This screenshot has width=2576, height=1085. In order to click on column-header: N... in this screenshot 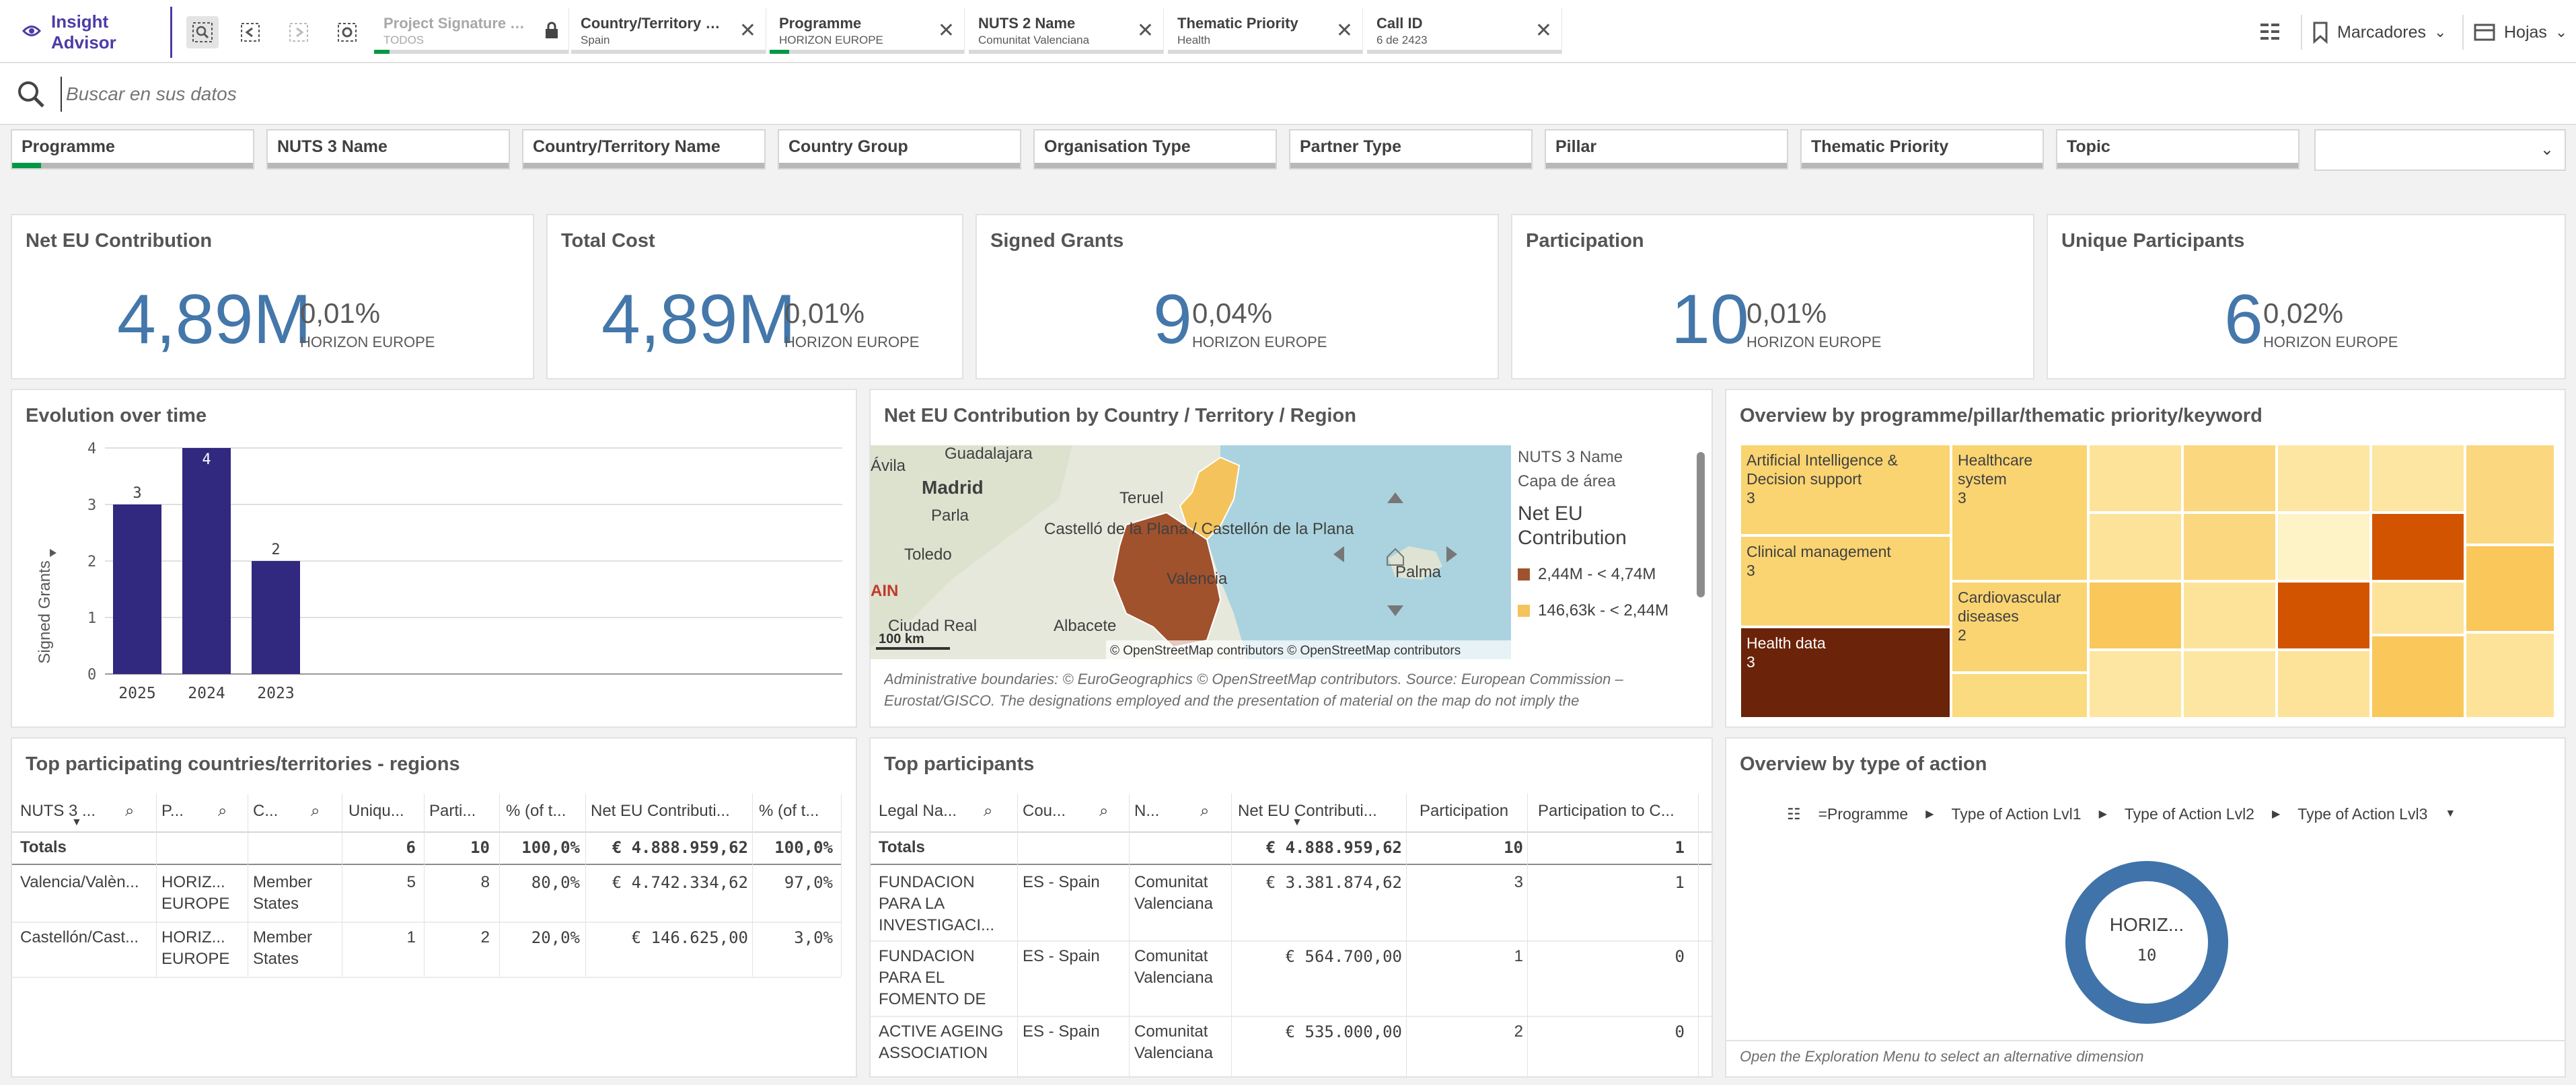, I will do `click(1154, 811)`.